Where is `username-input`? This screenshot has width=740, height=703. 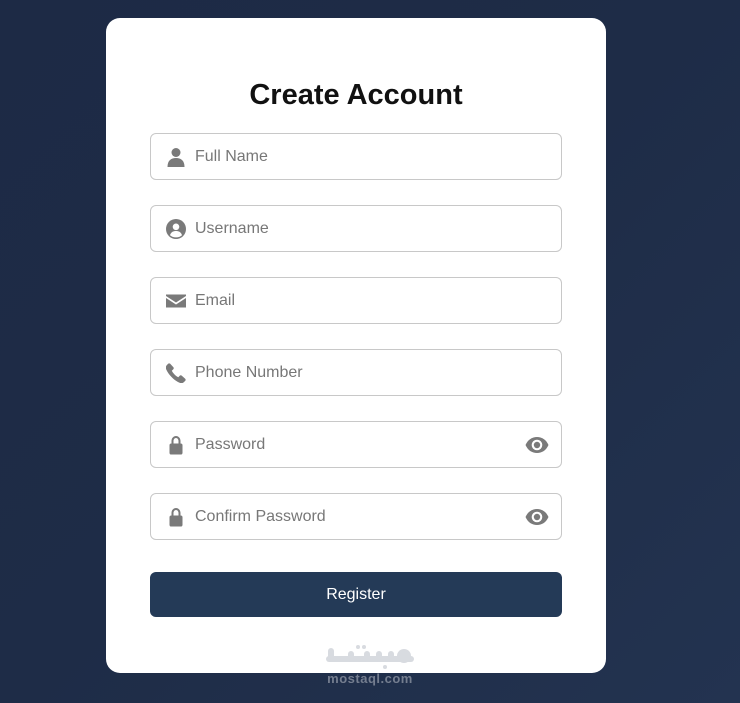 username-input is located at coordinates (355, 228).